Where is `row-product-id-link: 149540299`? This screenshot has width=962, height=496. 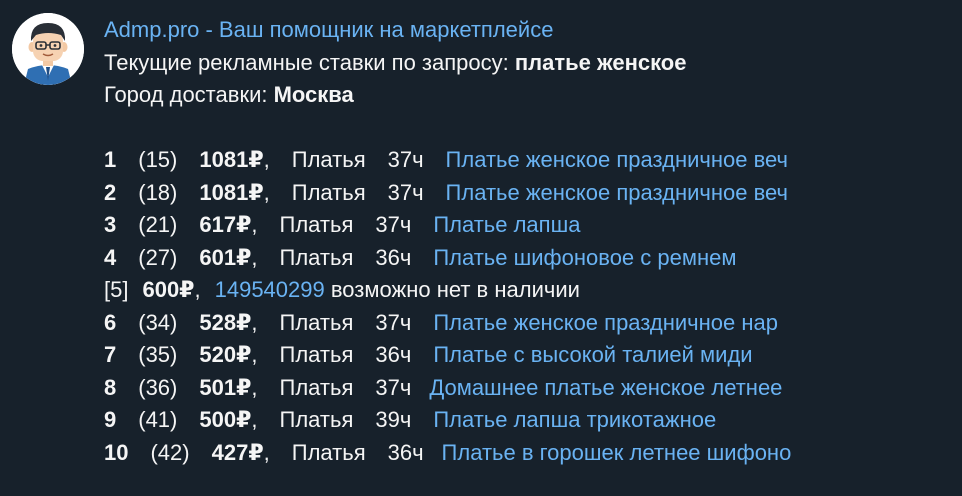
row-product-id-link: 149540299 is located at coordinates (270, 289).